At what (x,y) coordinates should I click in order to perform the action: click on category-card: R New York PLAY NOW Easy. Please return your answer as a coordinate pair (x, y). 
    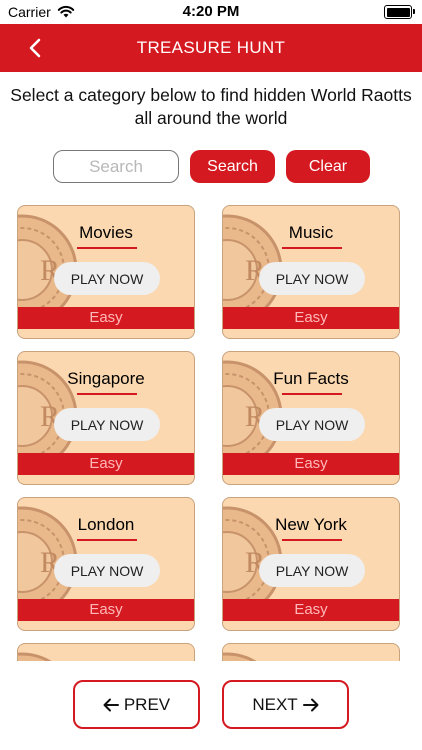
    Looking at the image, I should click on (311, 564).